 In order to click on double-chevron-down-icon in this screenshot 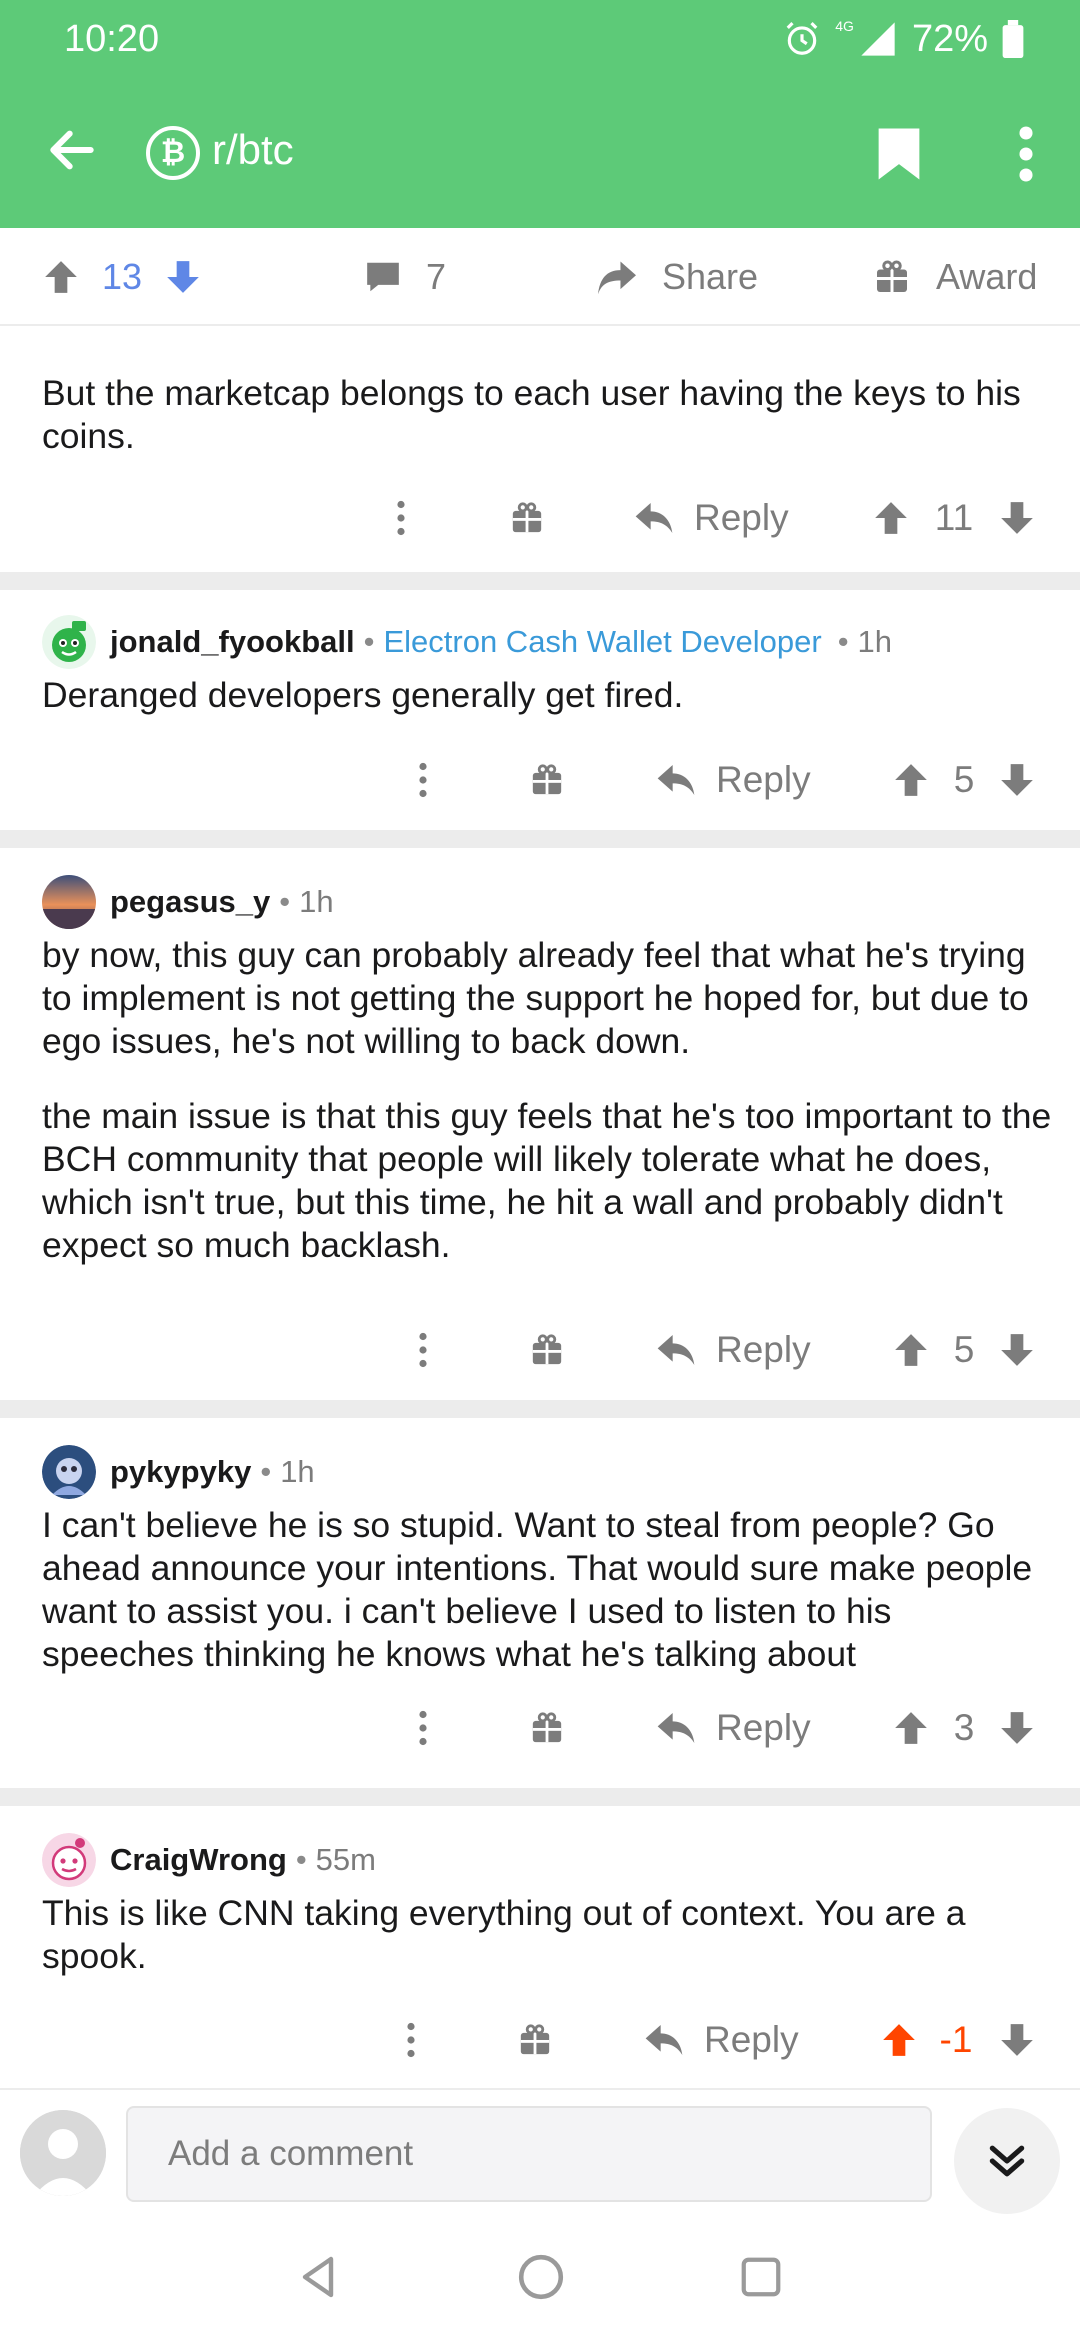, I will do `click(1007, 2161)`.